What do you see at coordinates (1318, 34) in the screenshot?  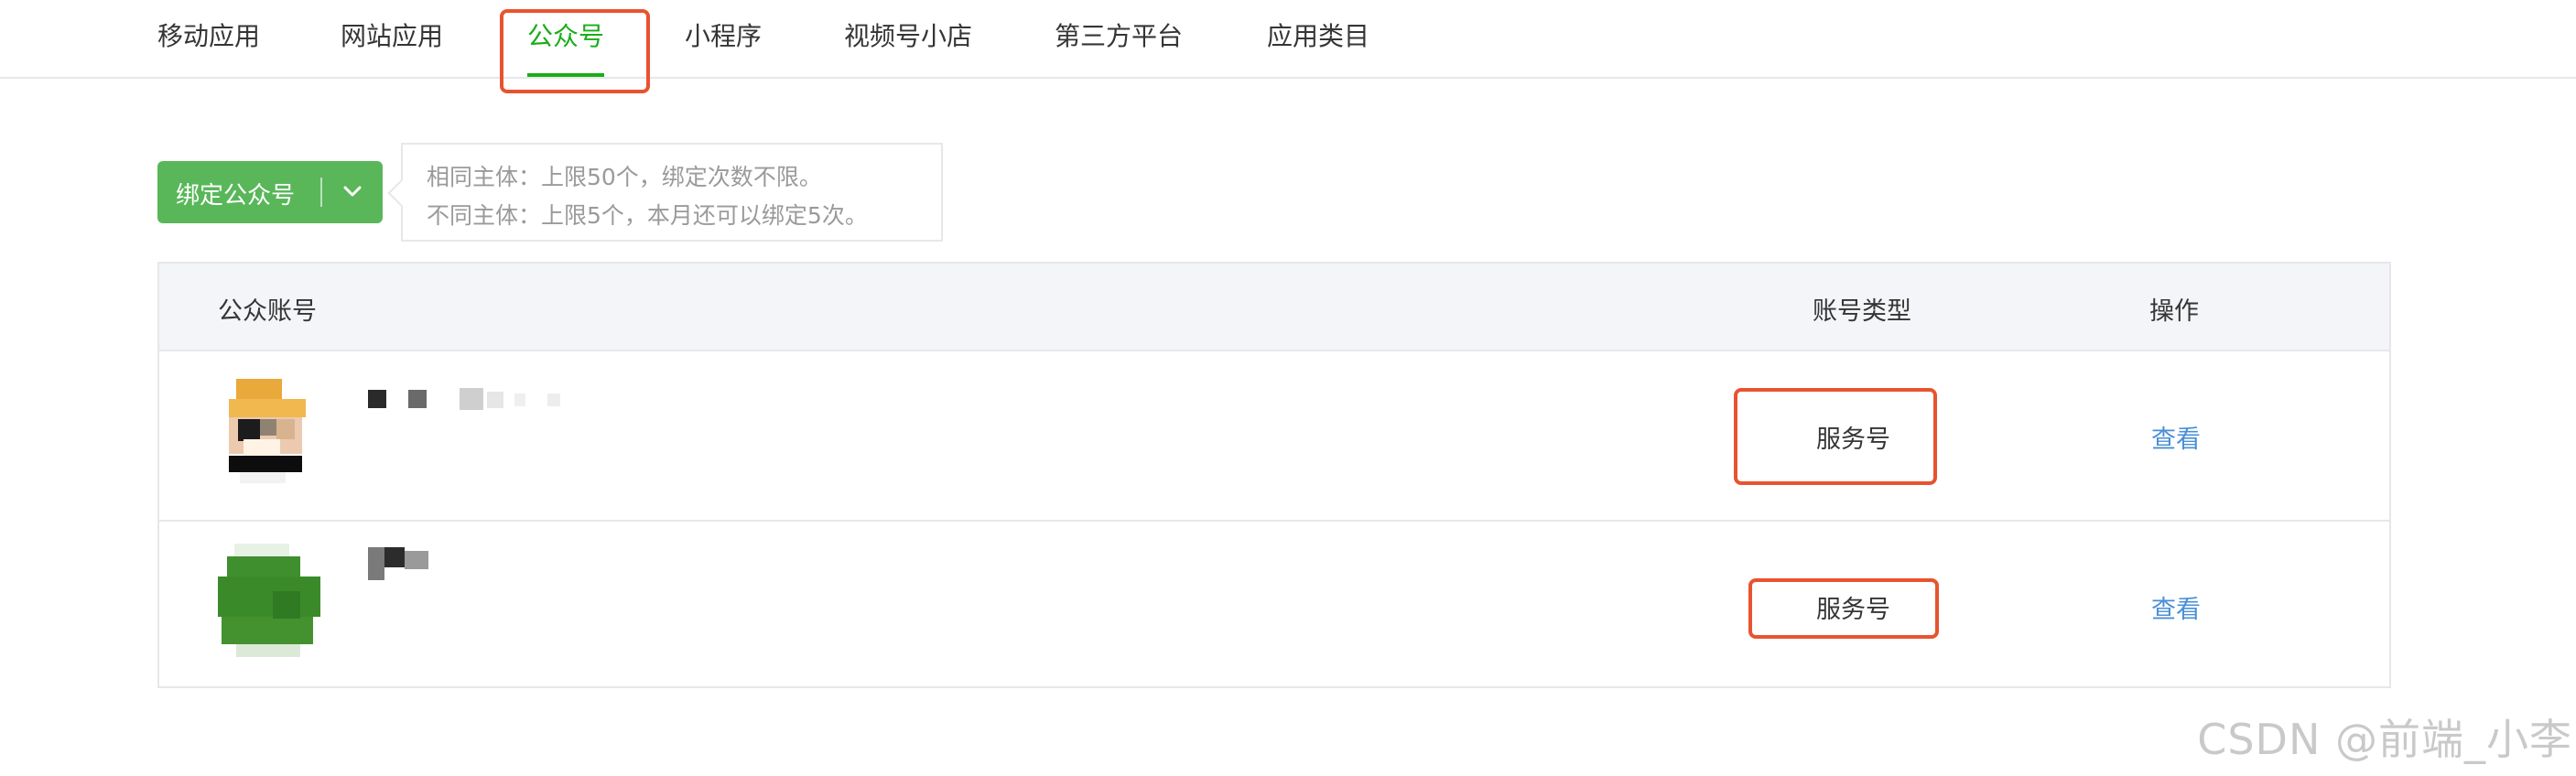 I see `tab-app-categories: 应用类目` at bounding box center [1318, 34].